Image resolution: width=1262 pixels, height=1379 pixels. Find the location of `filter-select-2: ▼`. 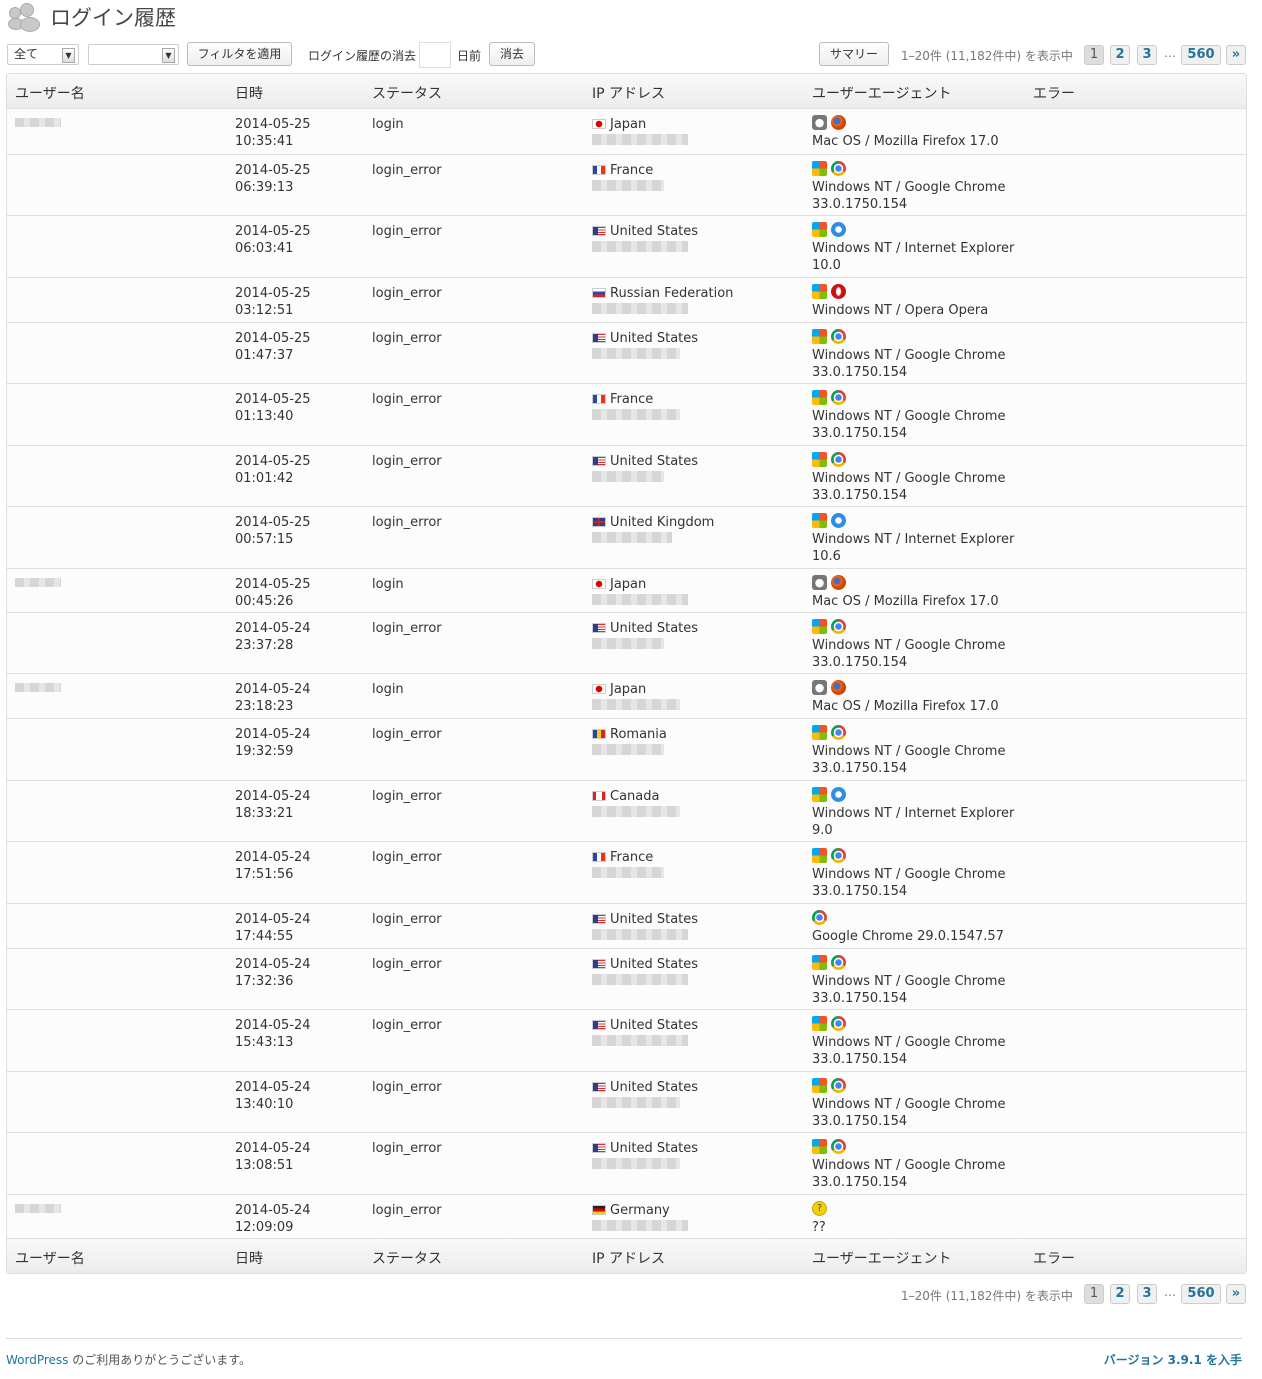

filter-select-2: ▼ is located at coordinates (133, 54).